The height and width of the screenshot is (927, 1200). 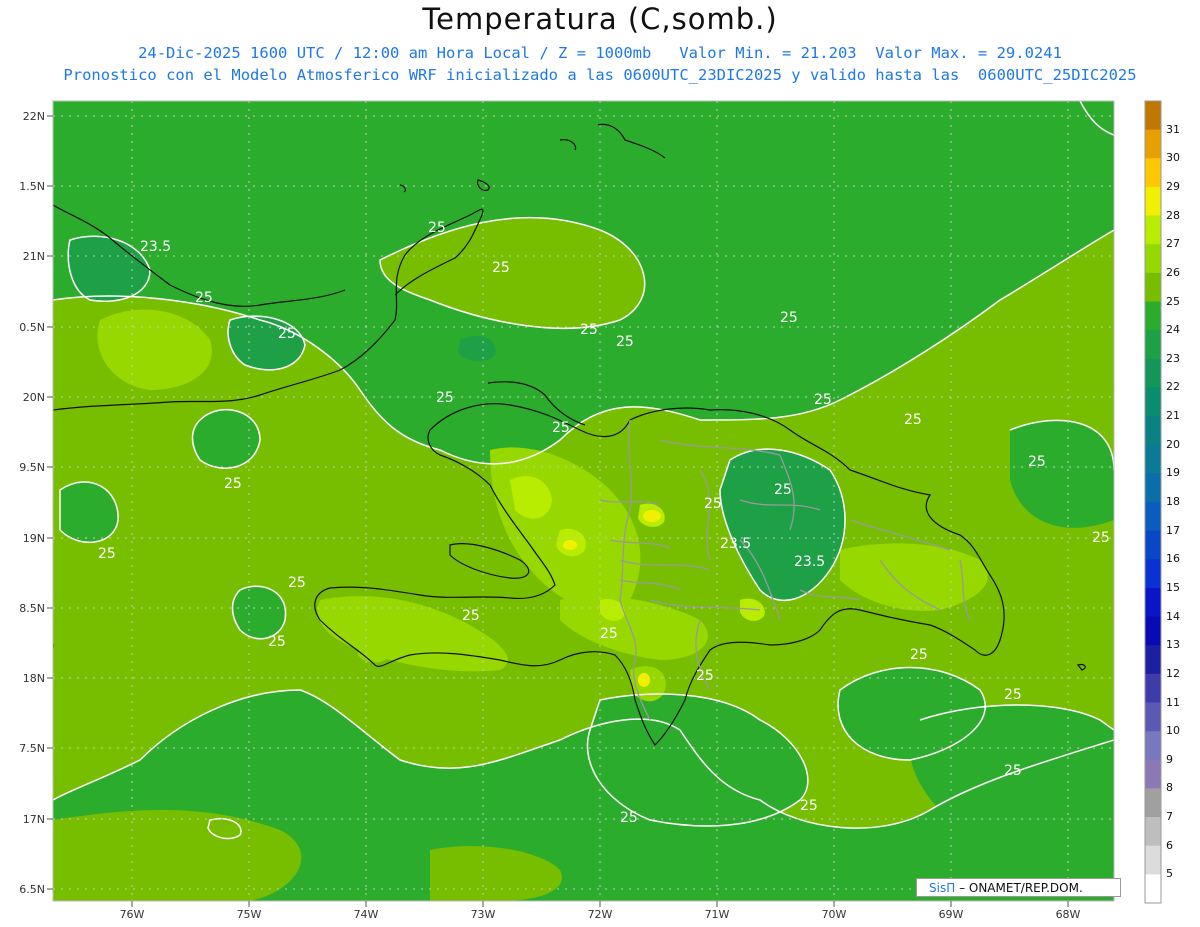 What do you see at coordinates (1169, 874) in the screenshot?
I see `colorbar-value: 5` at bounding box center [1169, 874].